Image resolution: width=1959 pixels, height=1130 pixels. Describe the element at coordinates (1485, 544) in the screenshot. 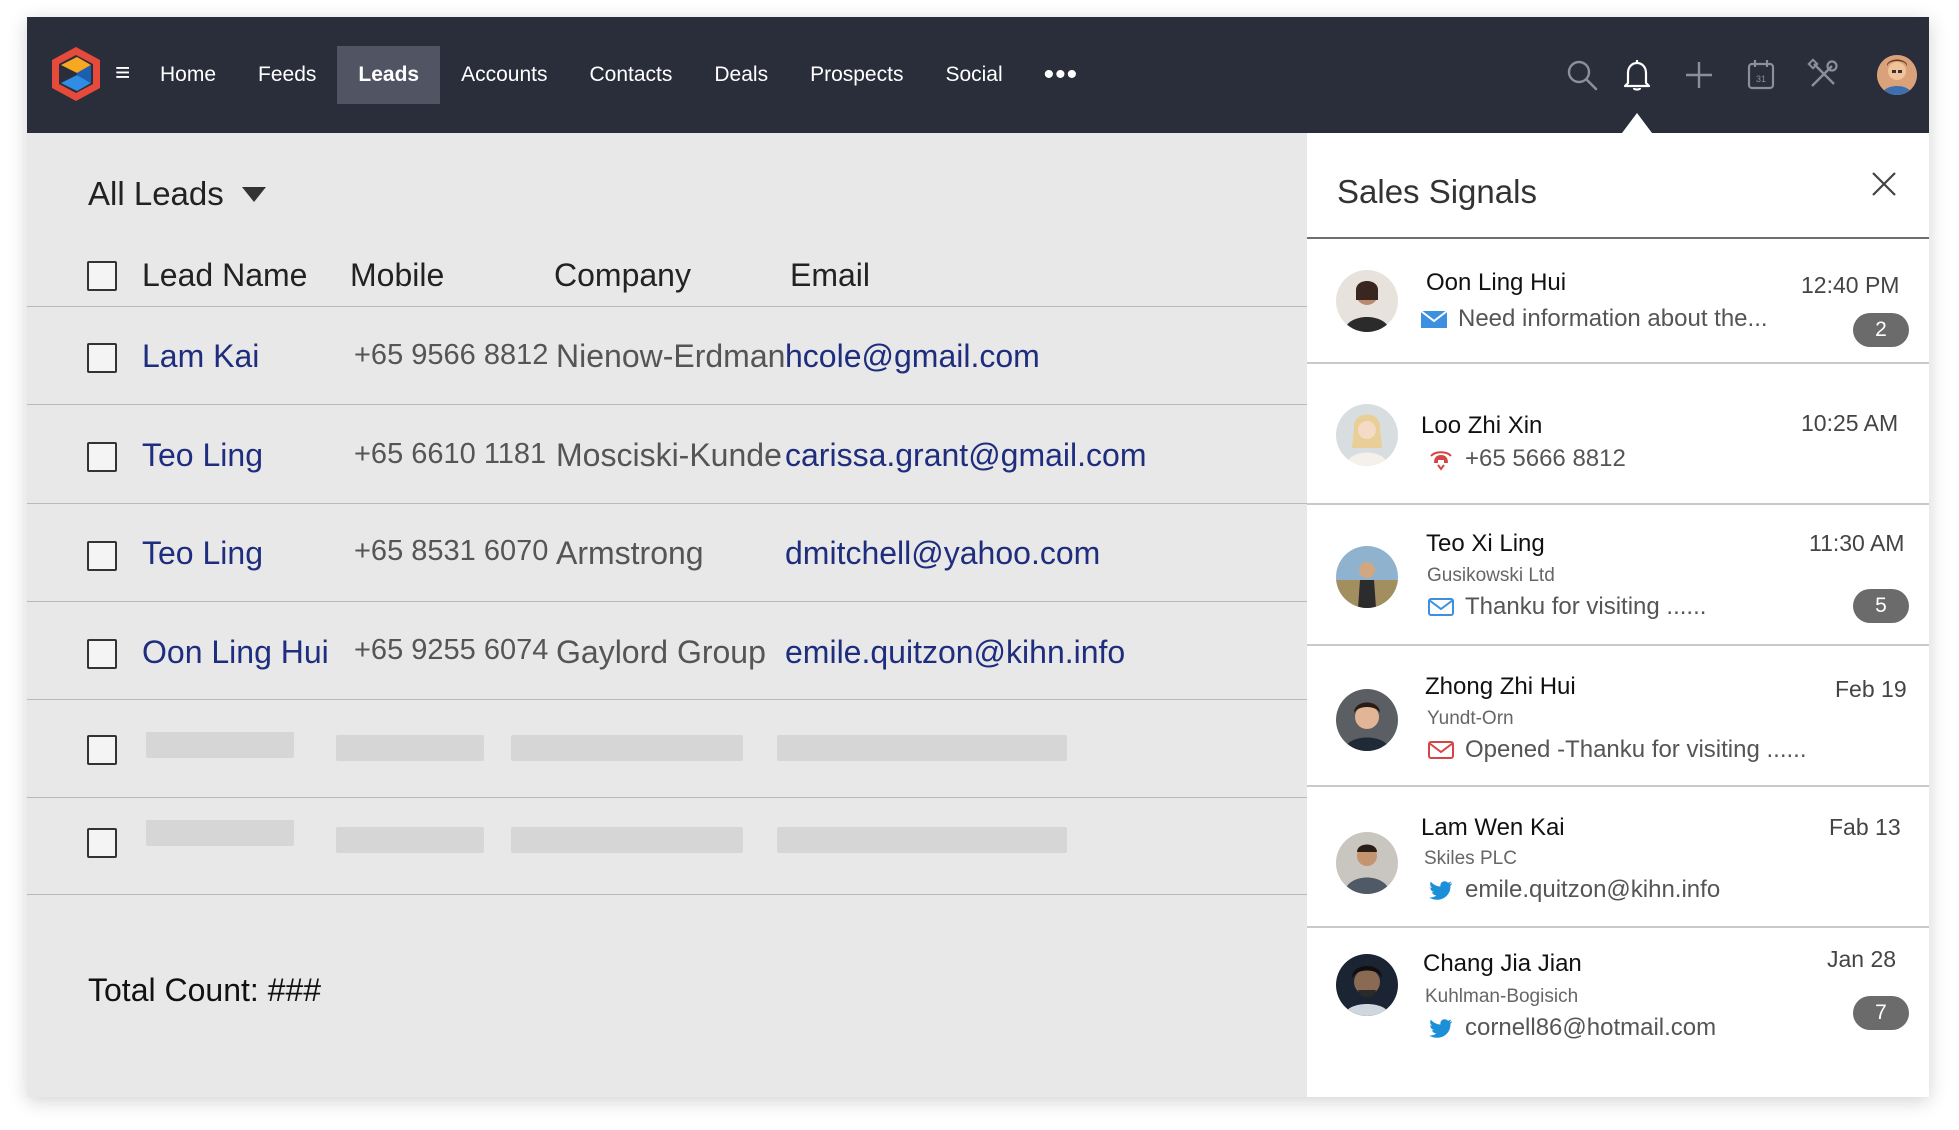

I see `signal-name: Teo Xi Ling` at that location.